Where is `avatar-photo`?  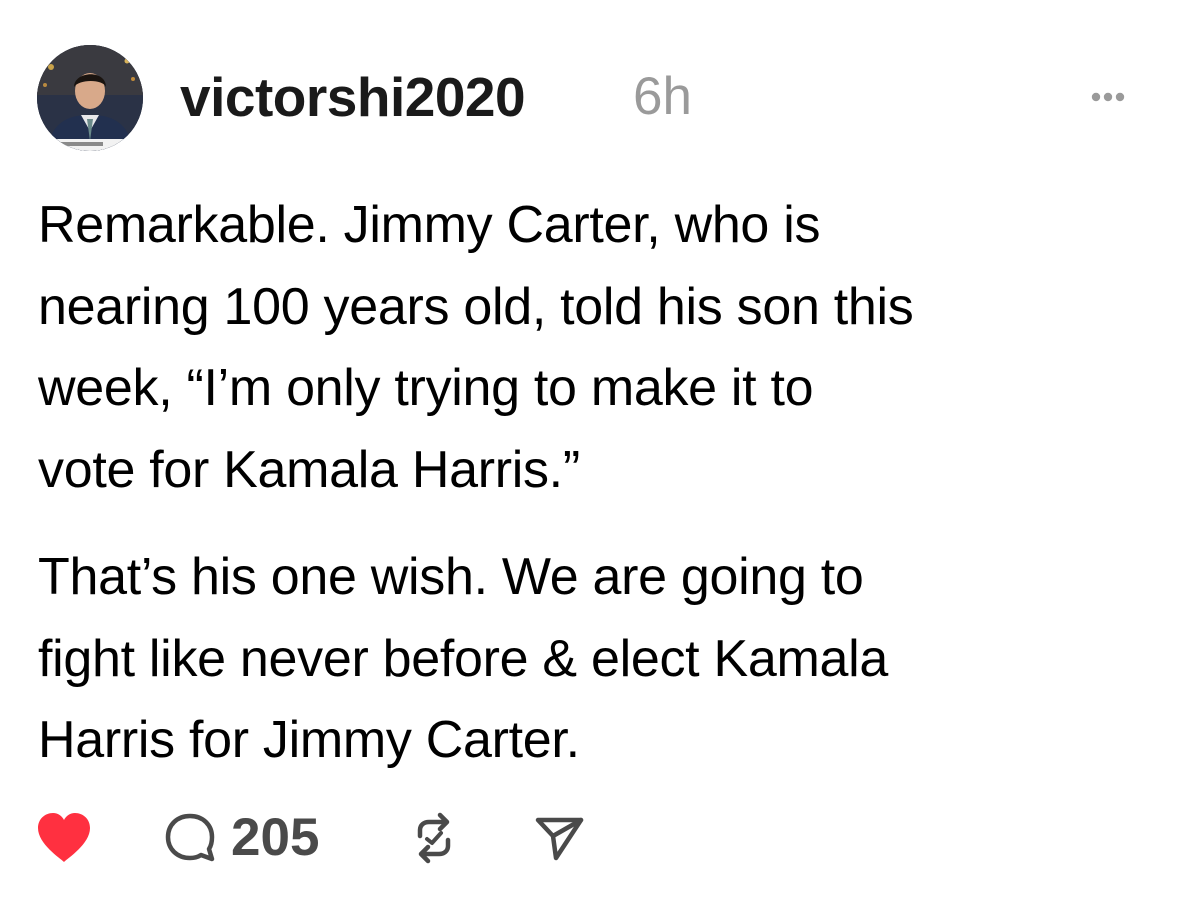
avatar-photo is located at coordinates (90, 98).